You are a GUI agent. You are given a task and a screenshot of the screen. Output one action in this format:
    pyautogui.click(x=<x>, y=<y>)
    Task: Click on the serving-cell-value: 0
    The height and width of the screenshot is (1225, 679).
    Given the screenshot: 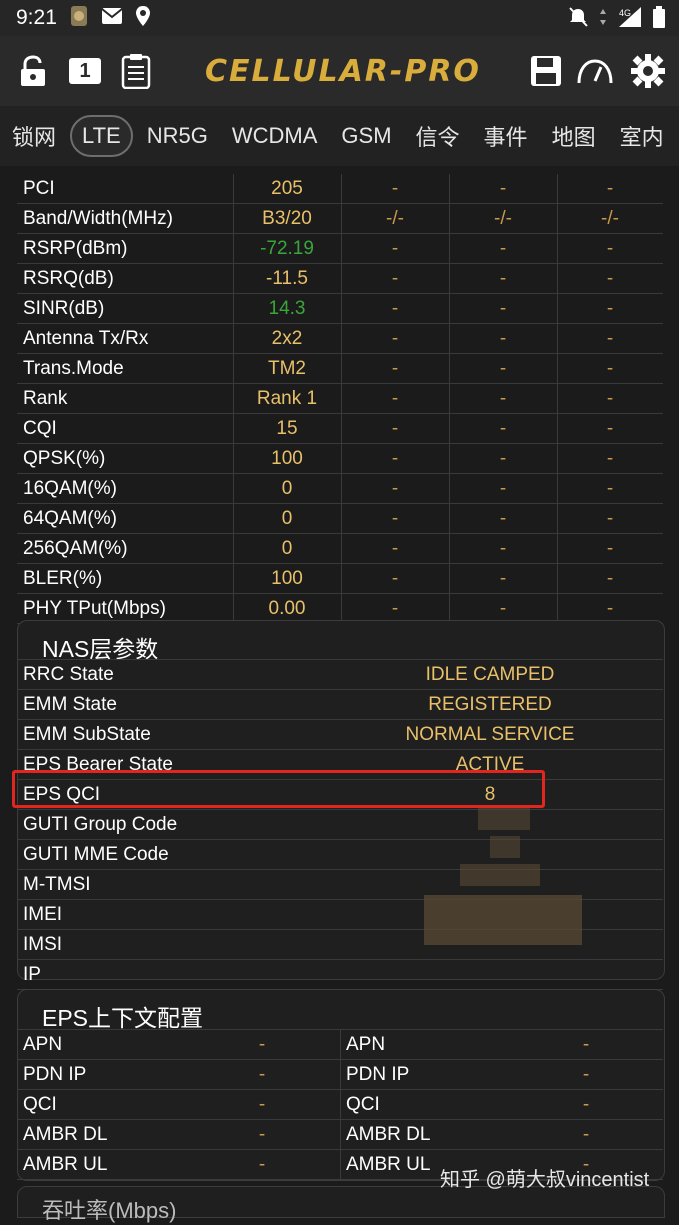 What is the action you would take?
    pyautogui.click(x=287, y=518)
    